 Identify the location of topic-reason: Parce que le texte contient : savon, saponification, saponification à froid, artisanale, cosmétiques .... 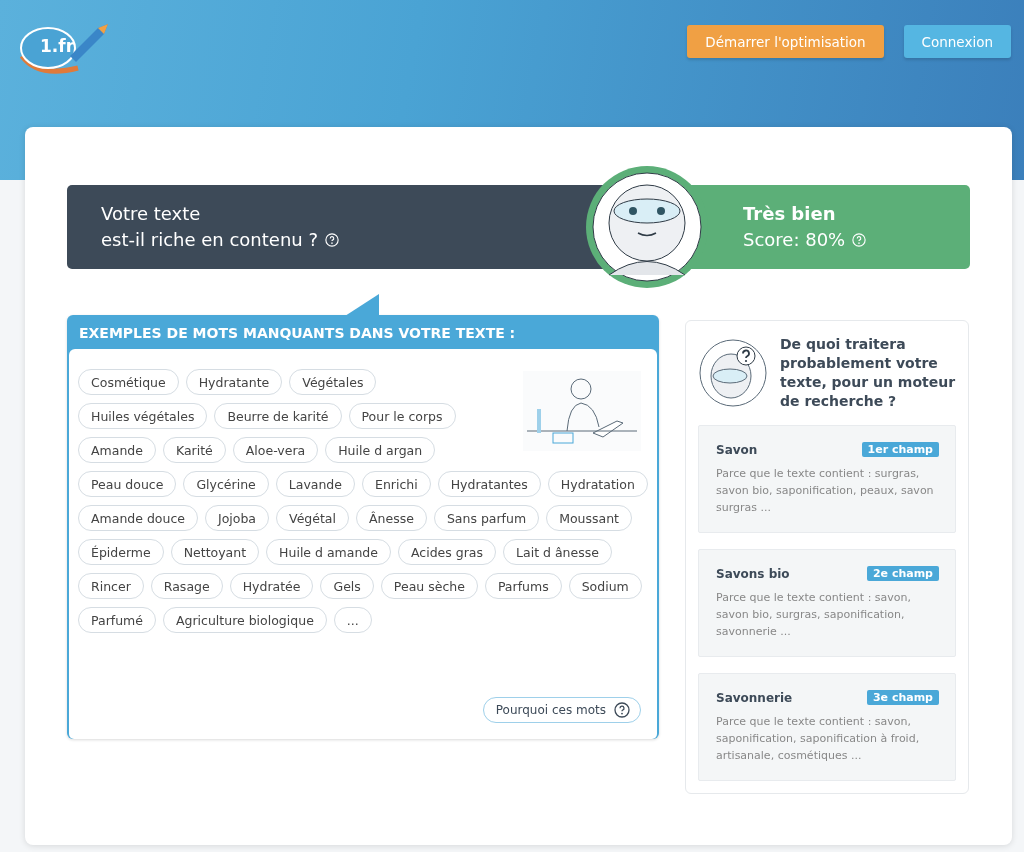
(818, 739).